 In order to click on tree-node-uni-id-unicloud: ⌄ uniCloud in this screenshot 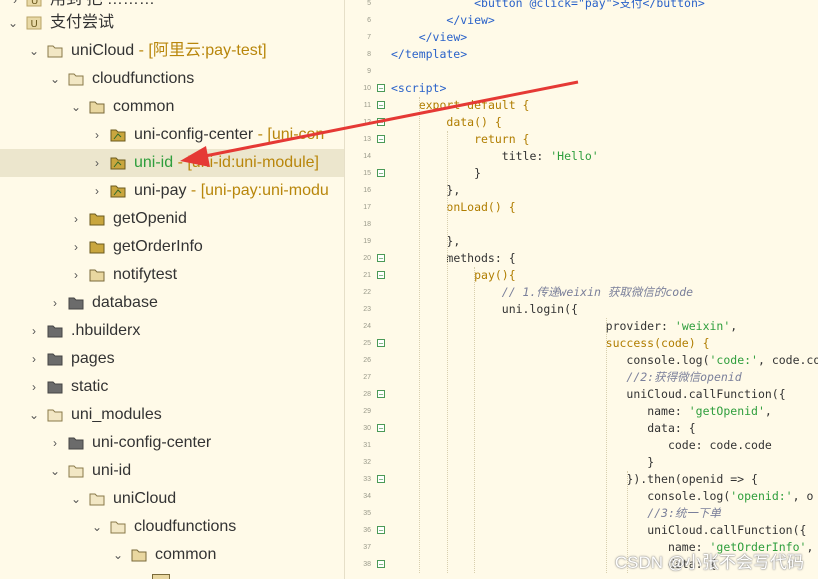, I will do `click(172, 499)`.